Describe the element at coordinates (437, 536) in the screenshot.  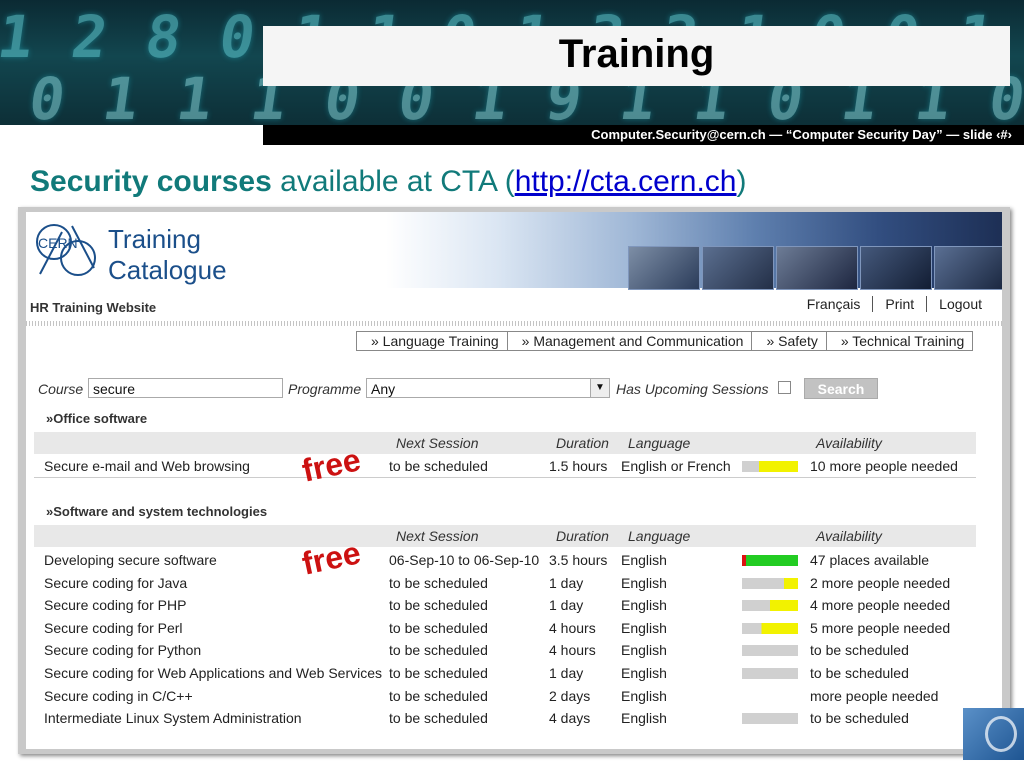
I see `col-next-session: Next Session` at that location.